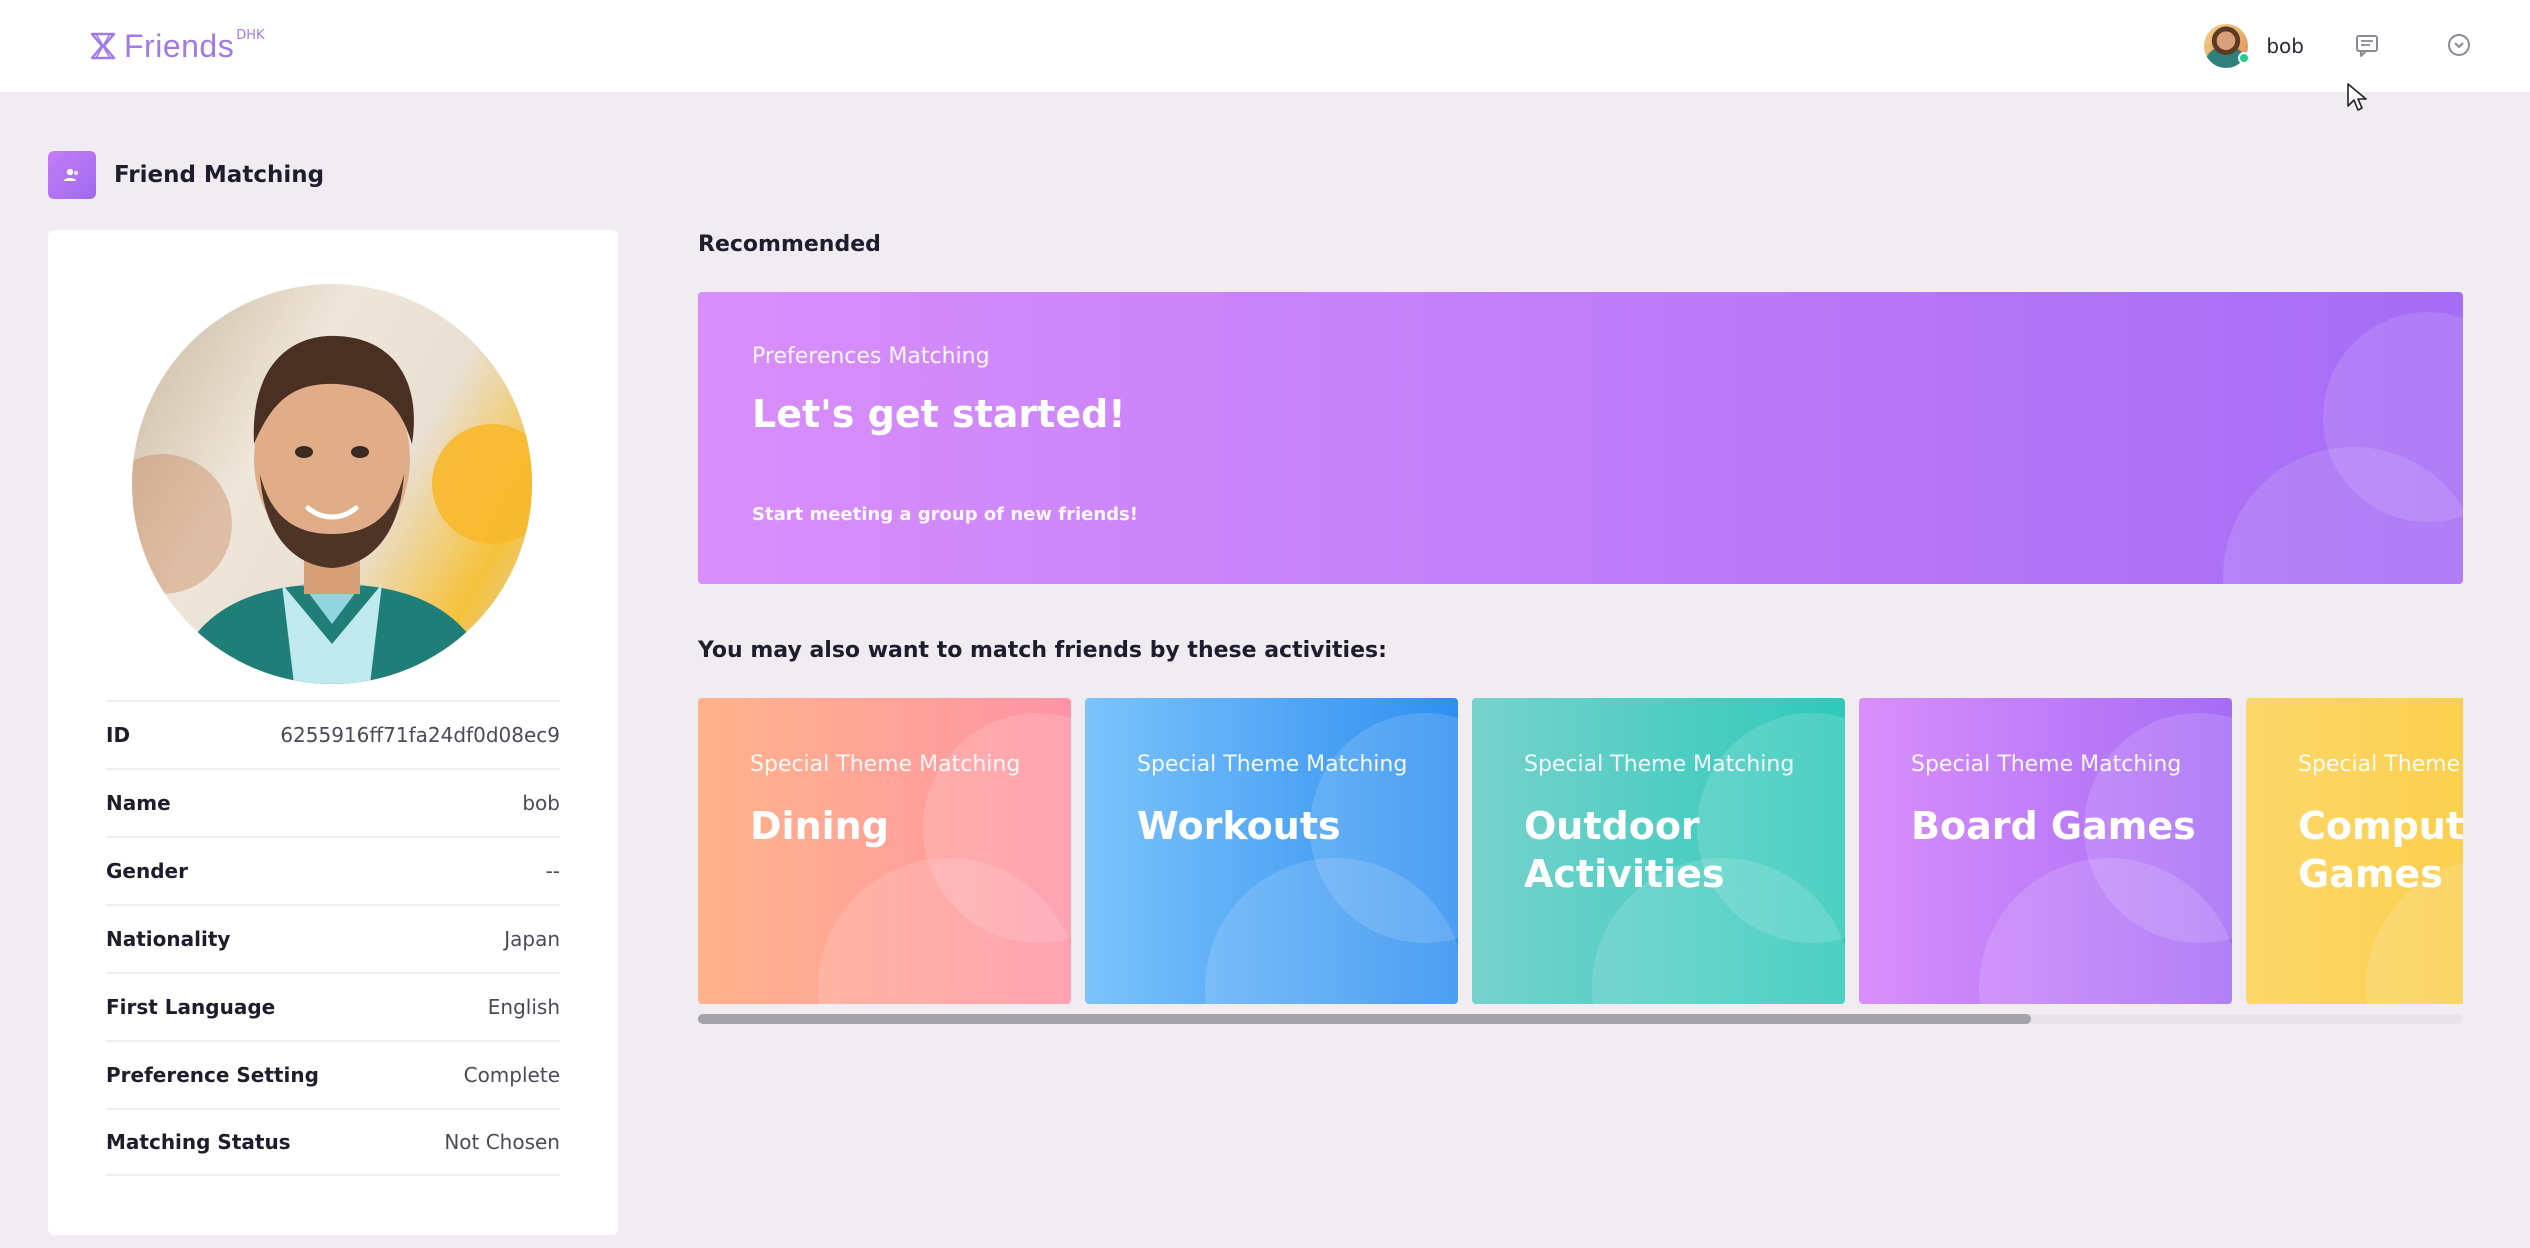  I want to click on activity-card-computer-games: Special Theme Matching Computer Games, so click(2354, 851).